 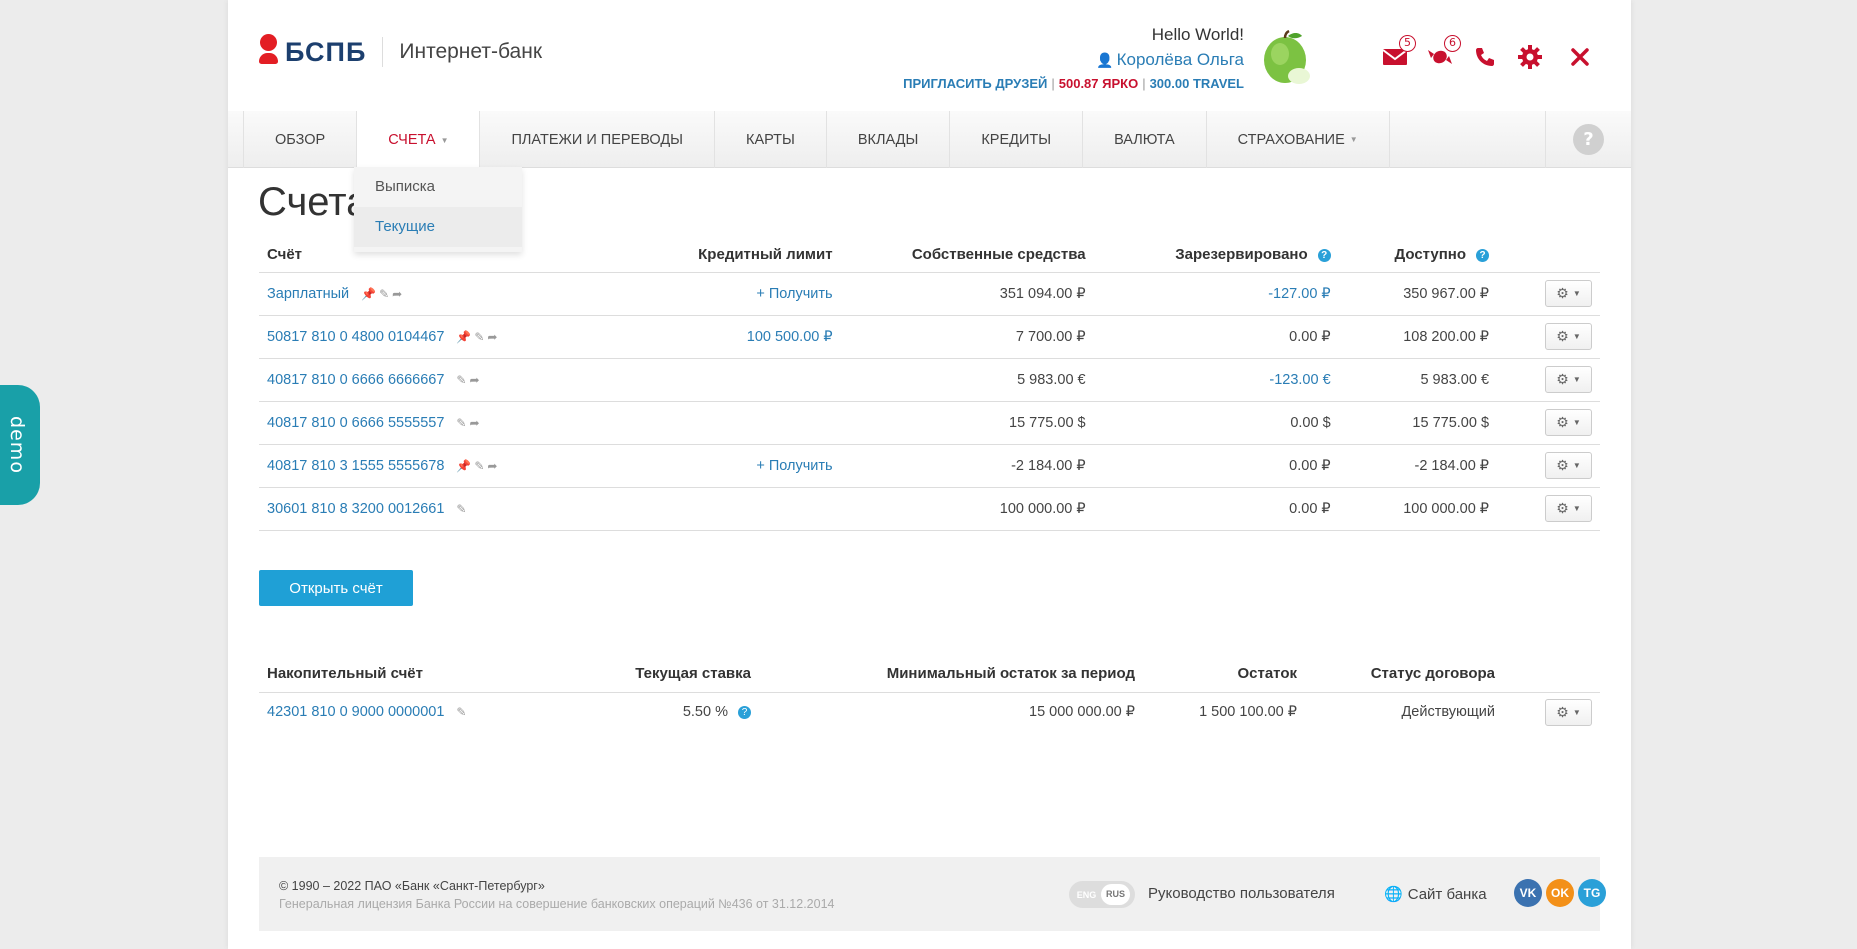 I want to click on yarko-balance: 500.87 ЯРКО, so click(x=1098, y=83).